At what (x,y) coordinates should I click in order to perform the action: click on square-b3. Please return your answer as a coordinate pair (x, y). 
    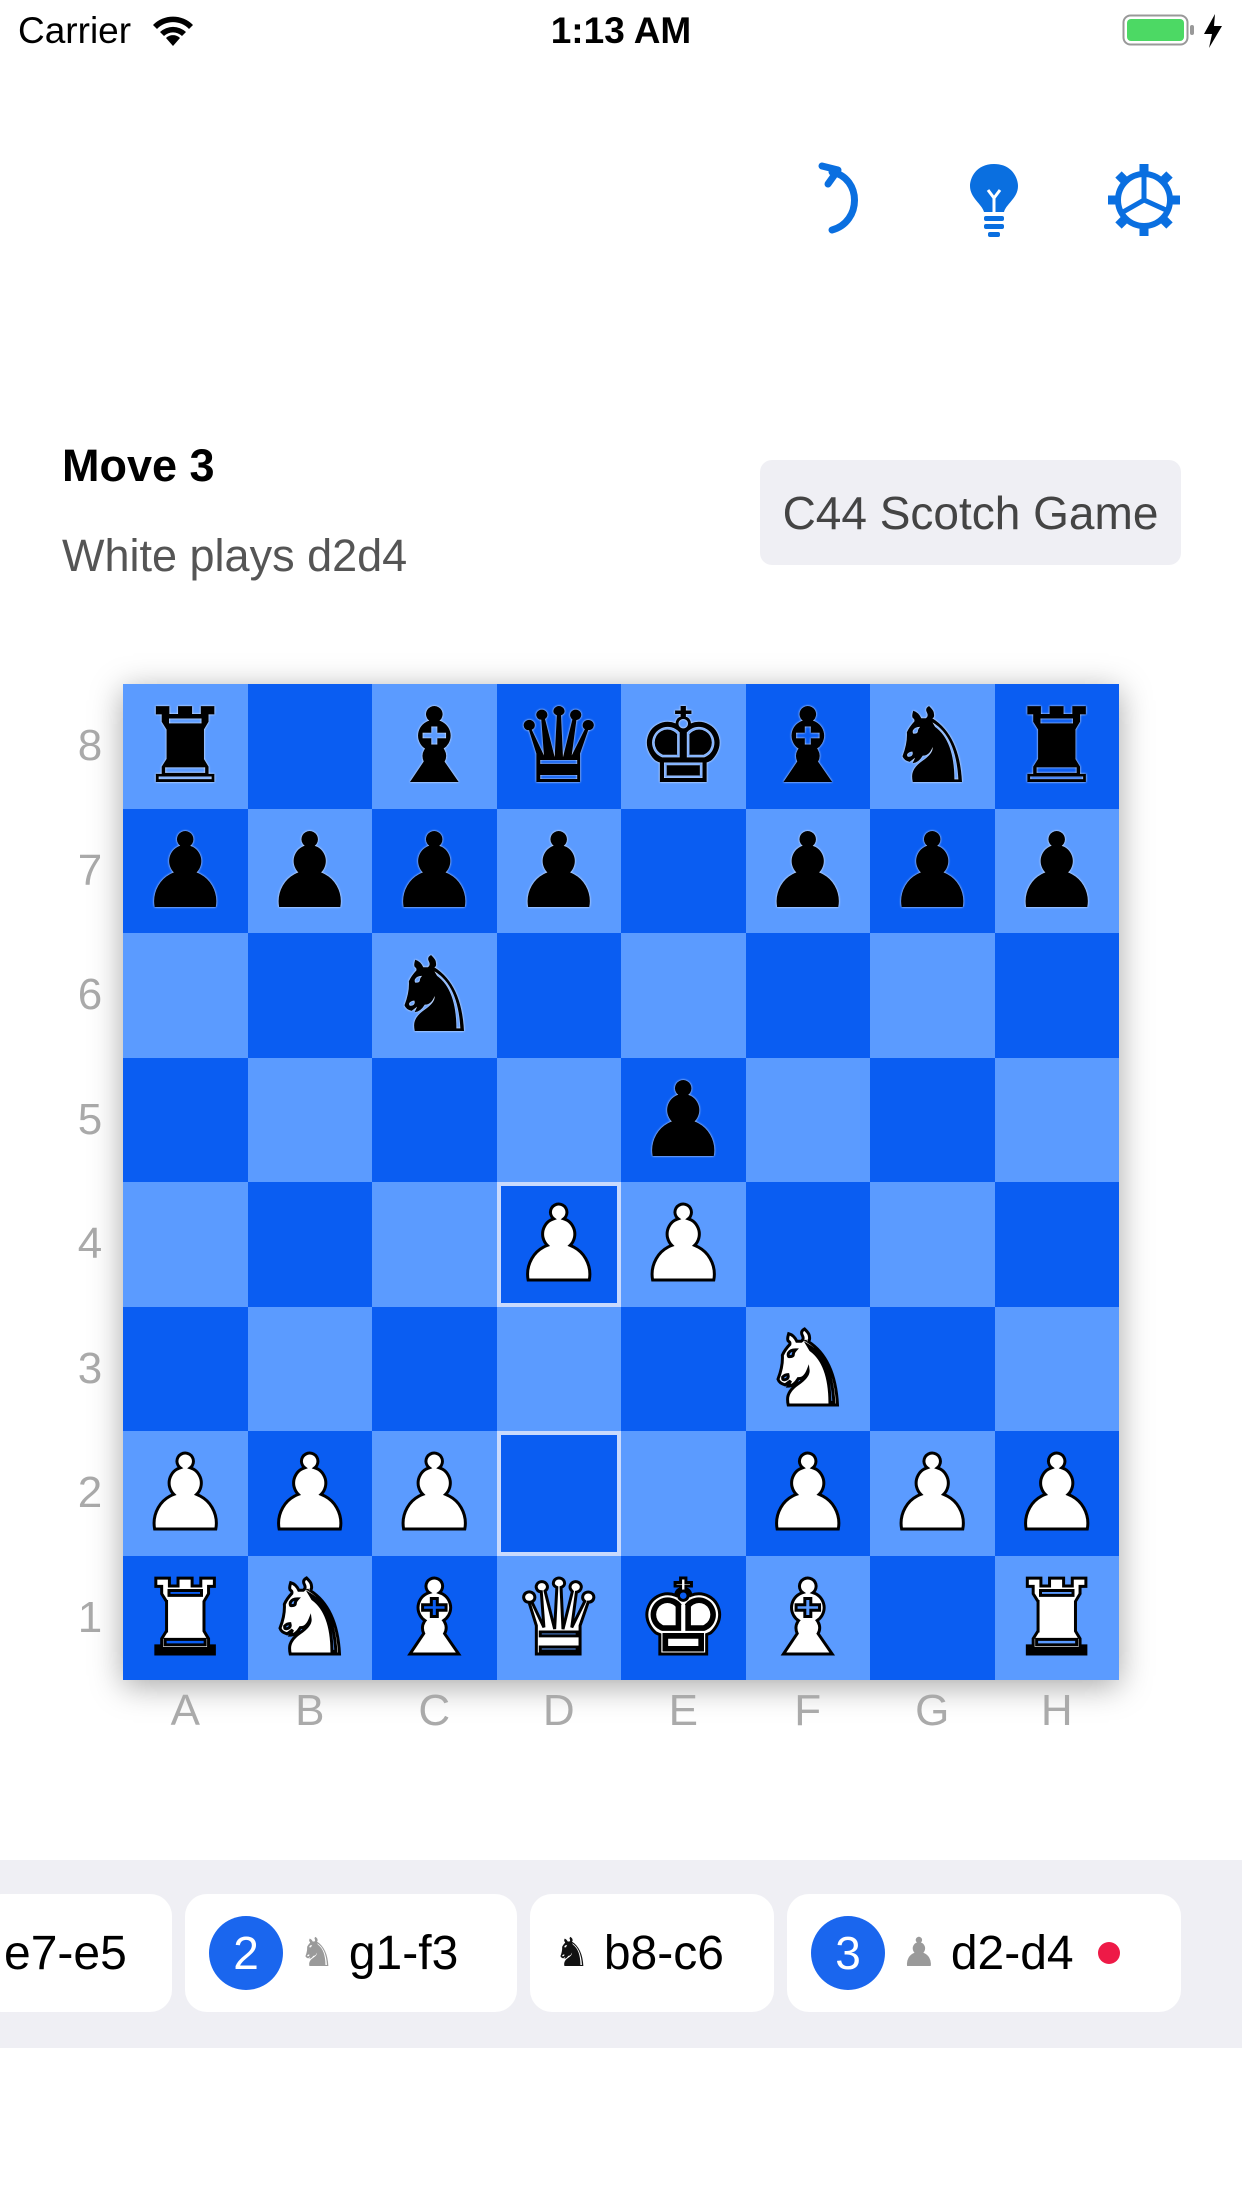
    Looking at the image, I should click on (309, 1368).